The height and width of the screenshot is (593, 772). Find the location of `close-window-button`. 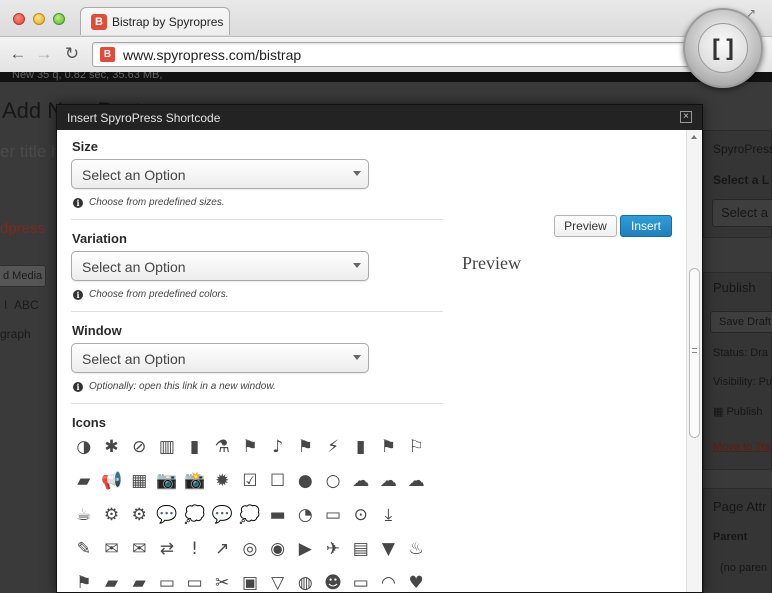

close-window-button is located at coordinates (19, 19).